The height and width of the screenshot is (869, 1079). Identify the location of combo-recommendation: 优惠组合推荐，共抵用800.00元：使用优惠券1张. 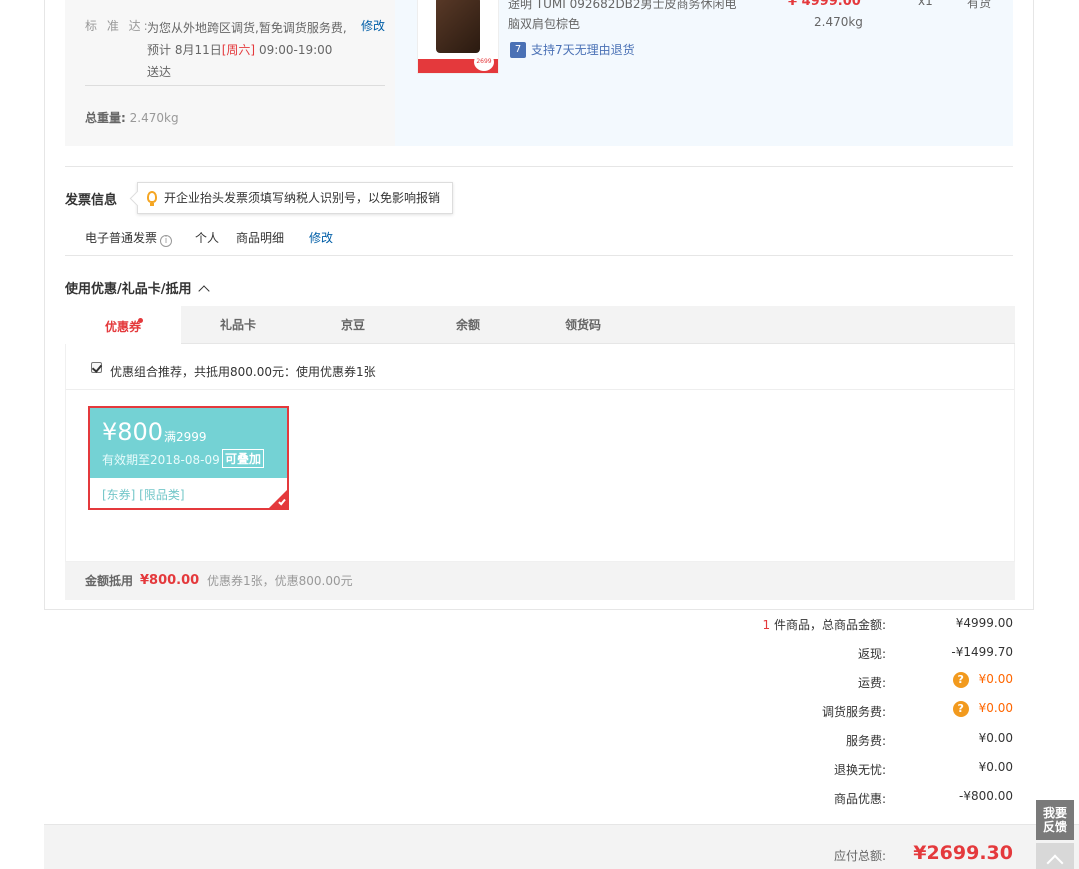
(243, 372).